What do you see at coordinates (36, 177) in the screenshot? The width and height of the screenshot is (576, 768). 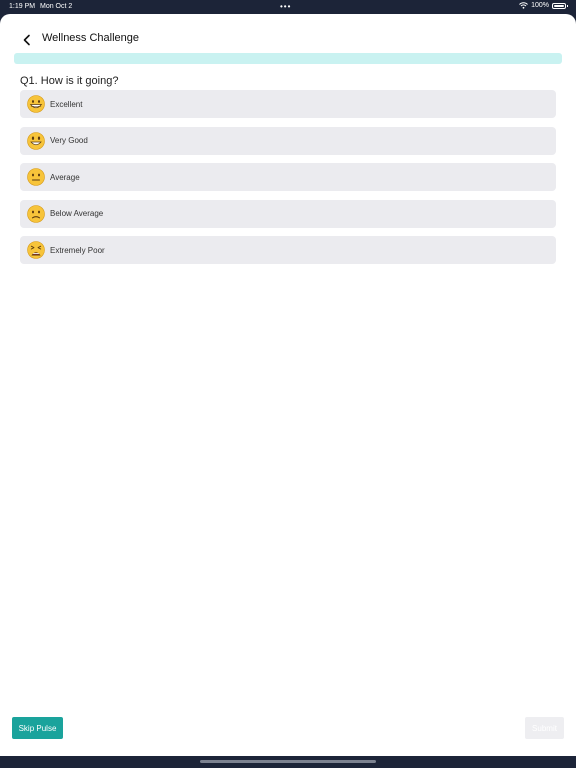 I see `neutral-face-icon` at bounding box center [36, 177].